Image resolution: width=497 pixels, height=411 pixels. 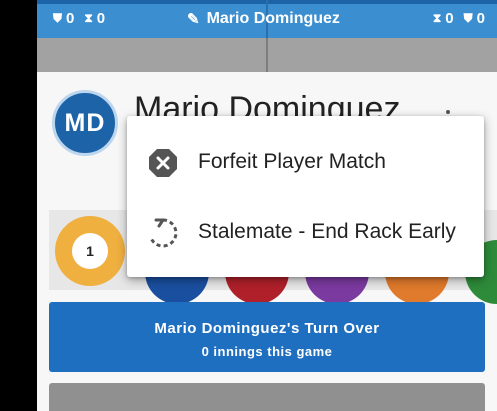 What do you see at coordinates (267, 397) in the screenshot?
I see `bottom-action-bar` at bounding box center [267, 397].